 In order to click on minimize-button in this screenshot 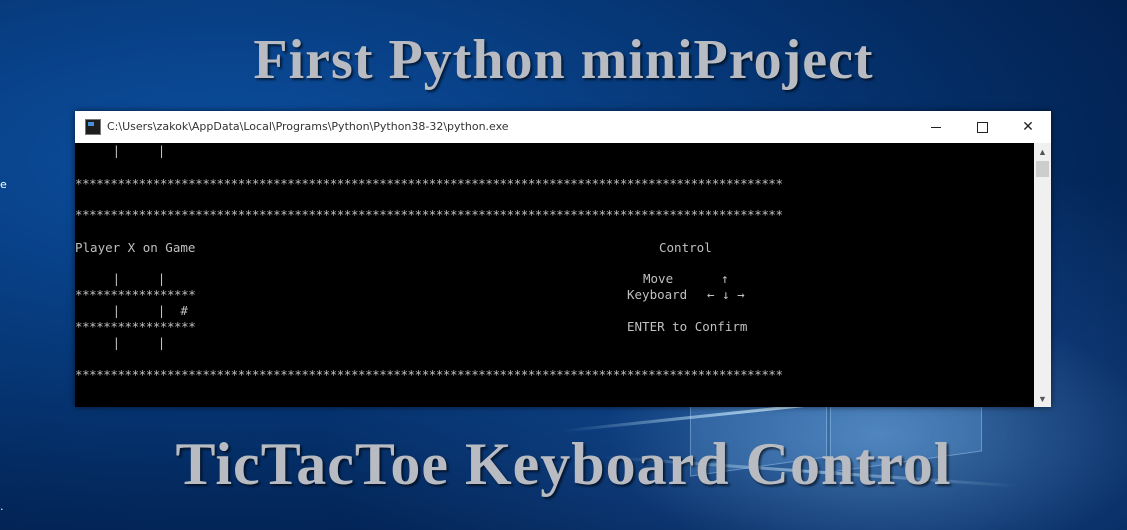, I will do `click(936, 127)`.